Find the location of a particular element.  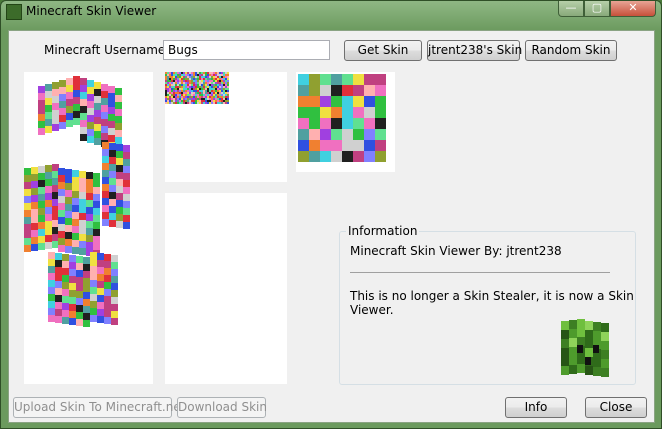

creeper-head-icon is located at coordinates (585, 348).